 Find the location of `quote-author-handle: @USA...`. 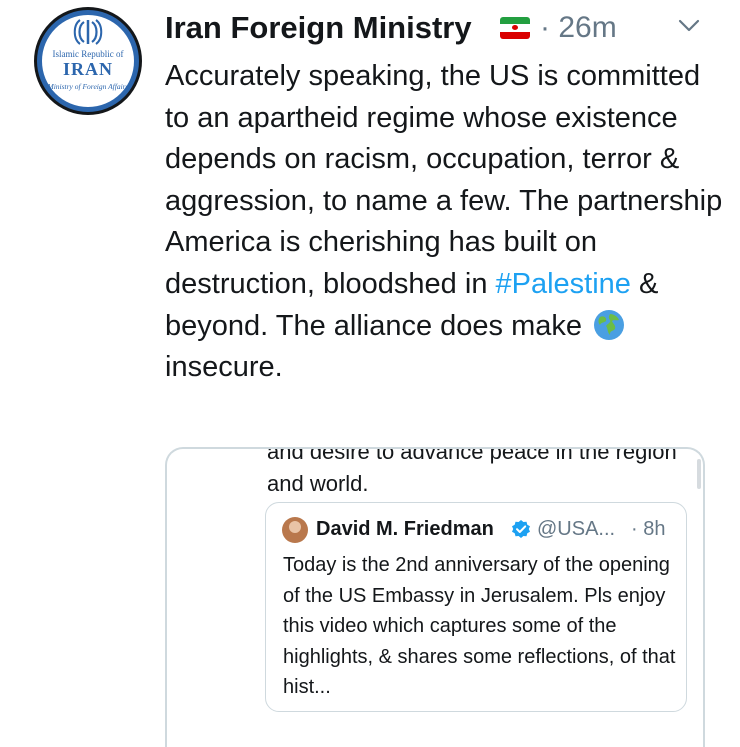

quote-author-handle: @USA... is located at coordinates (576, 529).